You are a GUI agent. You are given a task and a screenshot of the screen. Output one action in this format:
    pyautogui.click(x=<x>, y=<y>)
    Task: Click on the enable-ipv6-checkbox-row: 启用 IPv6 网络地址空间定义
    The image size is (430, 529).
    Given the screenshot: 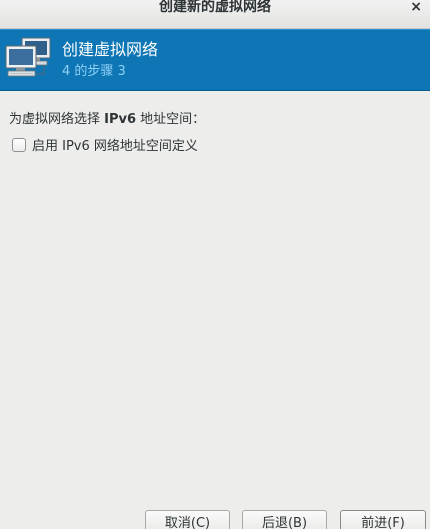 What is the action you would take?
    pyautogui.click(x=105, y=144)
    